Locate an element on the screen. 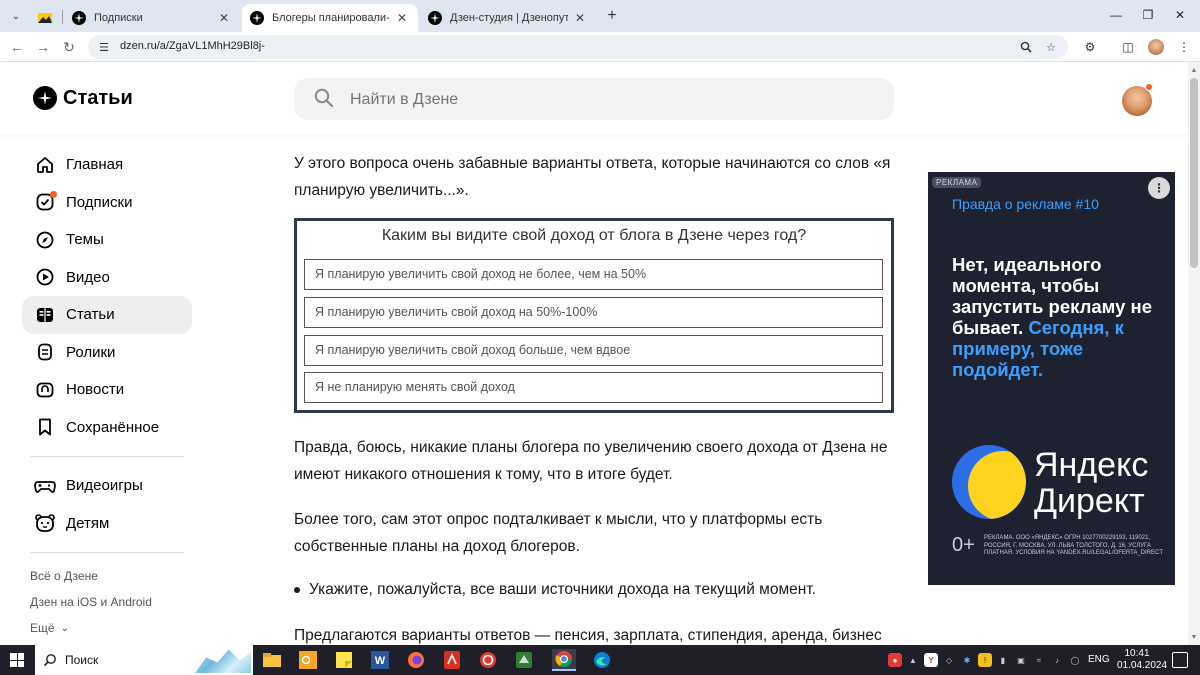 The height and width of the screenshot is (675, 1200). ad-brand: Яндекс Директ is located at coordinates (1091, 483).